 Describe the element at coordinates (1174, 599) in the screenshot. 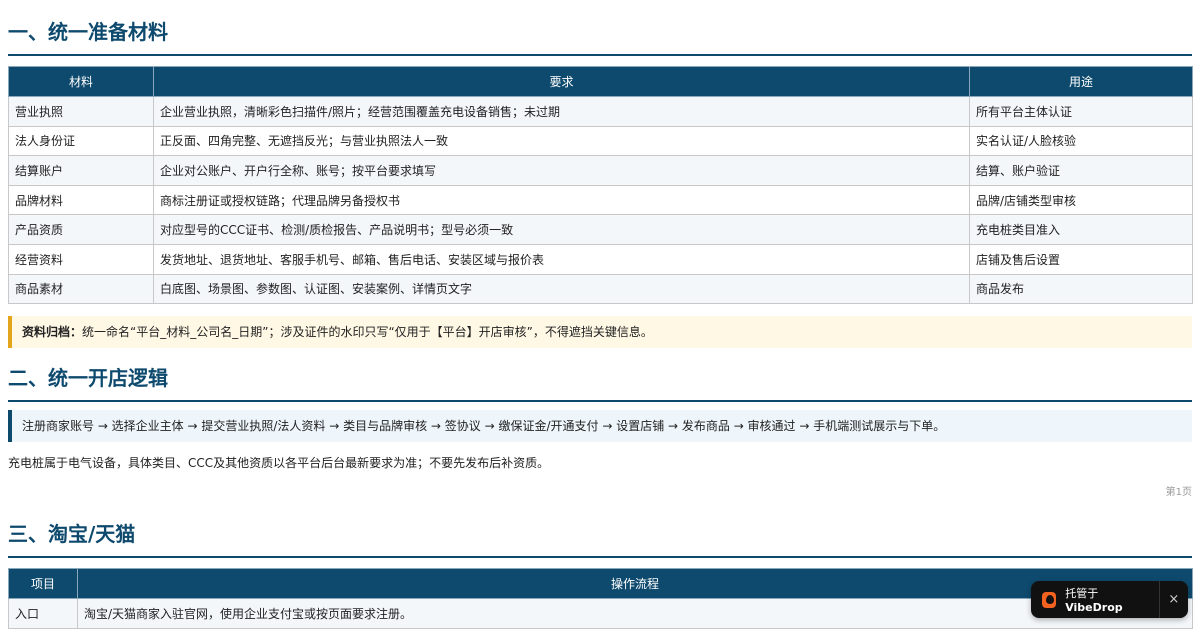

I see `close-icon: ×` at that location.